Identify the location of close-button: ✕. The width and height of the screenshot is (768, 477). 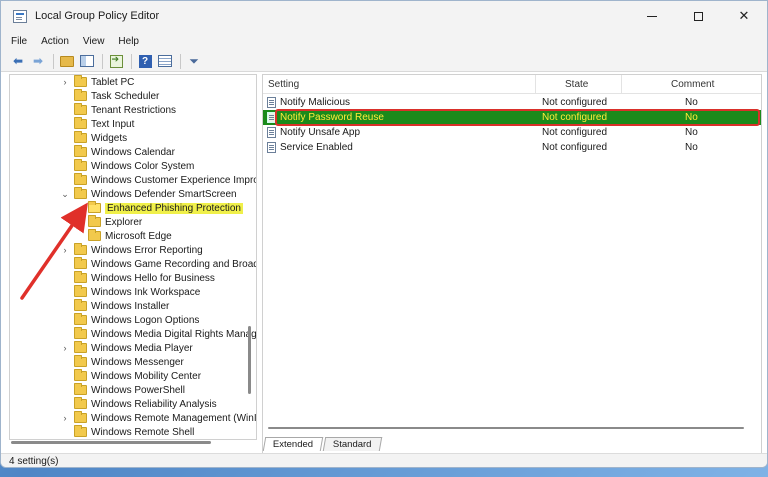
(744, 16).